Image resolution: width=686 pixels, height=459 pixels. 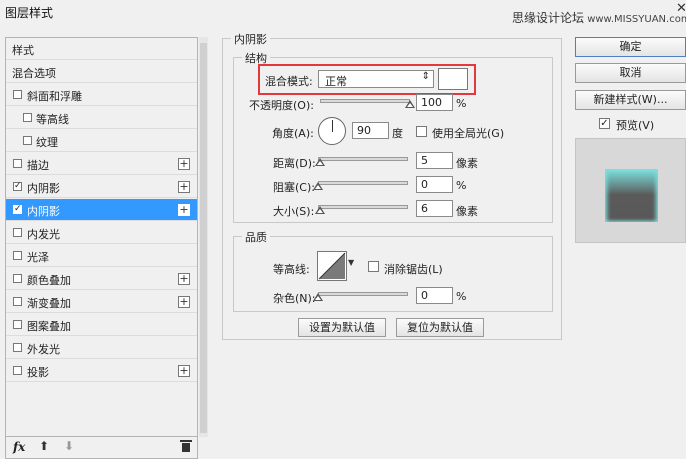 I want to click on arrow-down-icon: ⬇, so click(x=69, y=446).